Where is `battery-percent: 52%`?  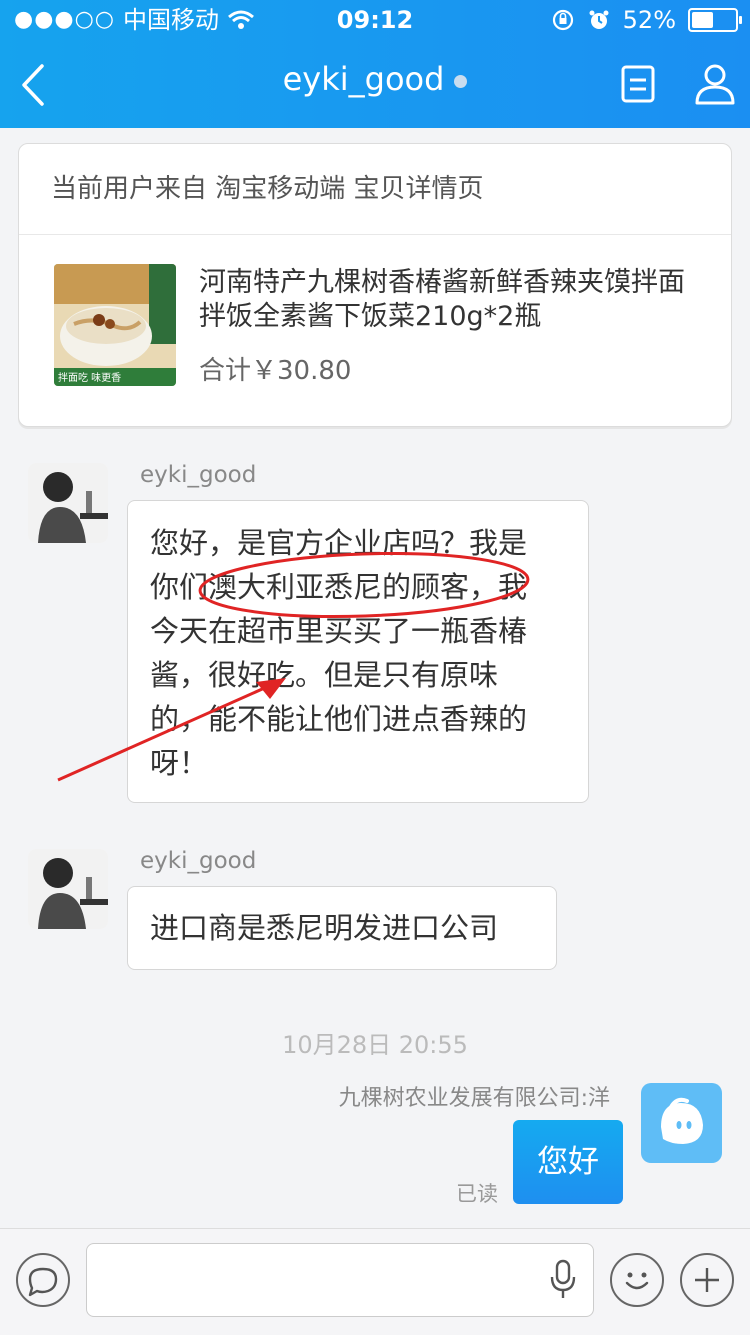 battery-percent: 52% is located at coordinates (649, 20).